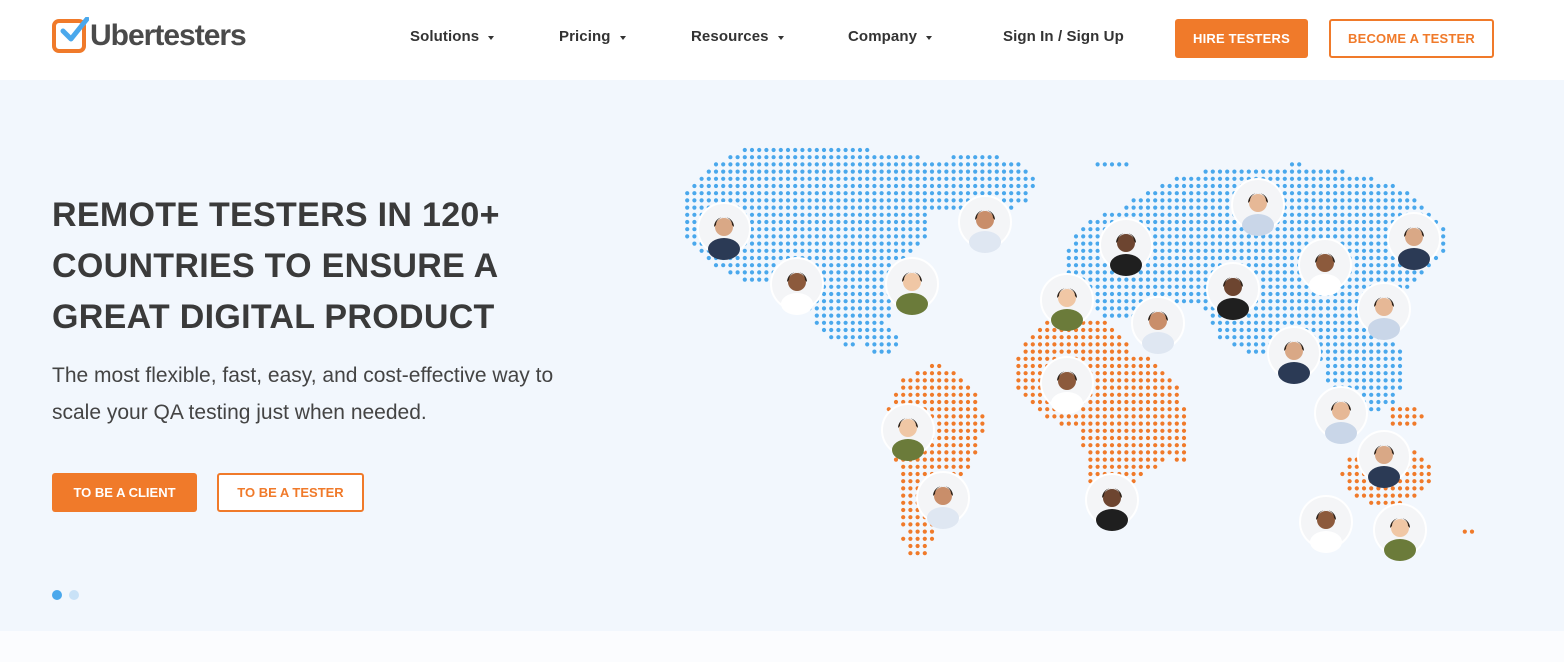 This screenshot has width=1564, height=662. I want to click on signin-link: Sign In / Sign Up, so click(1063, 36).